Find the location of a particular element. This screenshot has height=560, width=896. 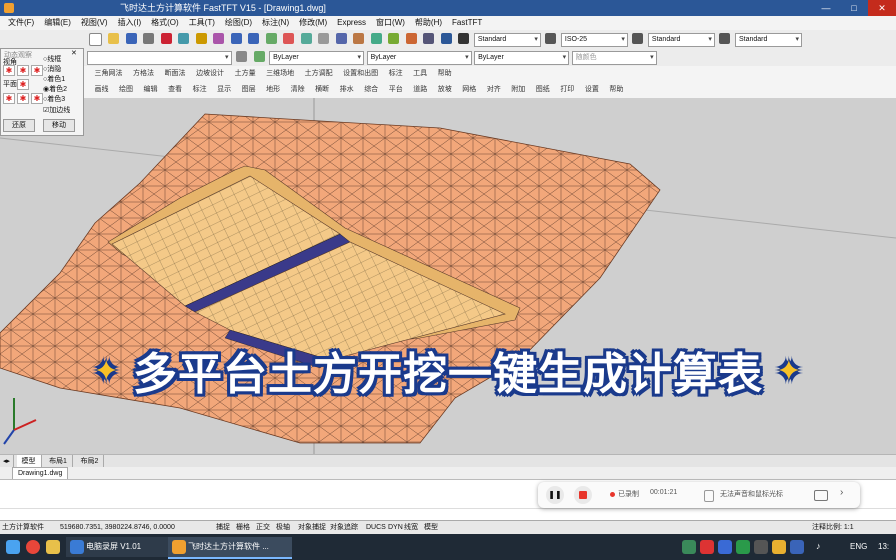

design-center-icon is located at coordinates (359, 38).